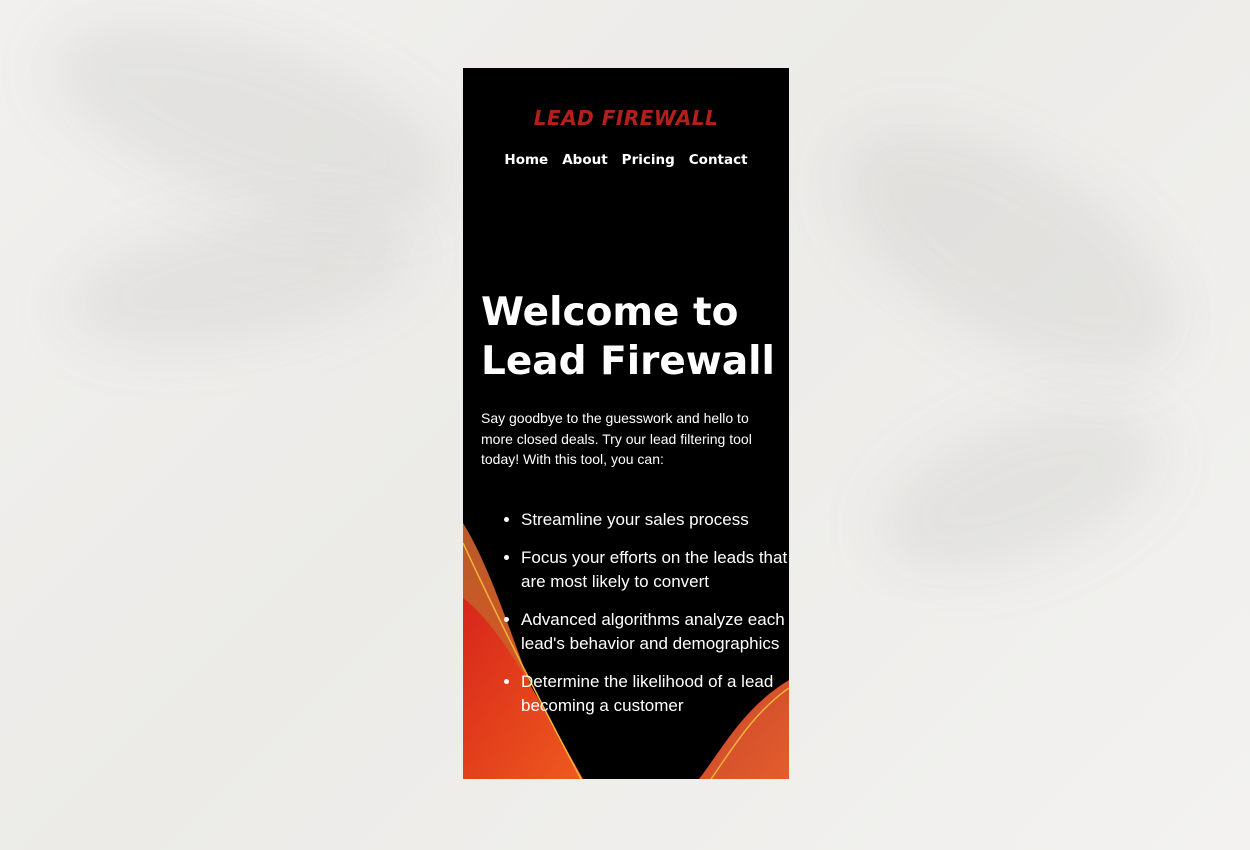  What do you see at coordinates (526, 160) in the screenshot?
I see `nav-home: Home` at bounding box center [526, 160].